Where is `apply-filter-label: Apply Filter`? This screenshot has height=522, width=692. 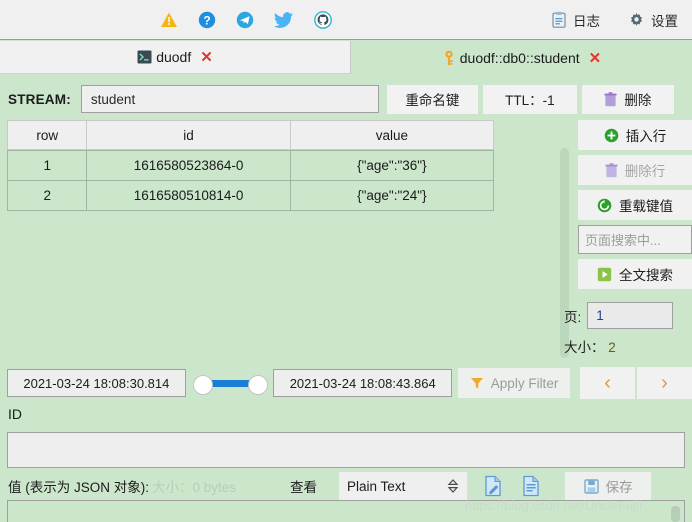
apply-filter-label: Apply Filter is located at coordinates (524, 383).